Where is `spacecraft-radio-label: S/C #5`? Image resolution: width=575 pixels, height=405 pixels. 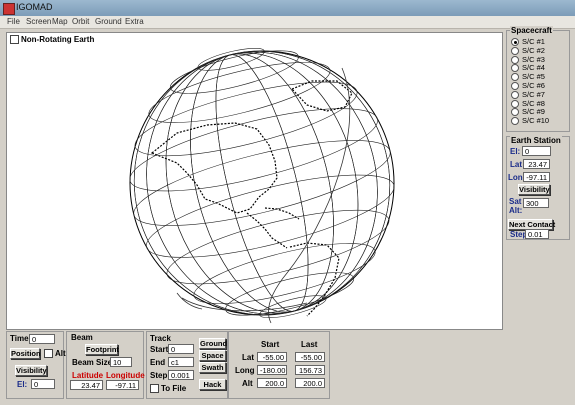
spacecraft-radio-label: S/C #5 is located at coordinates (533, 77).